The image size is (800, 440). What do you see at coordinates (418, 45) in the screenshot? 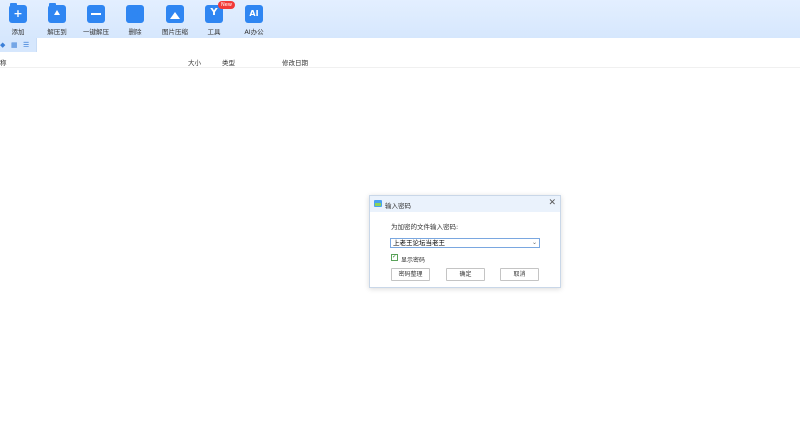
I see `path-input` at bounding box center [418, 45].